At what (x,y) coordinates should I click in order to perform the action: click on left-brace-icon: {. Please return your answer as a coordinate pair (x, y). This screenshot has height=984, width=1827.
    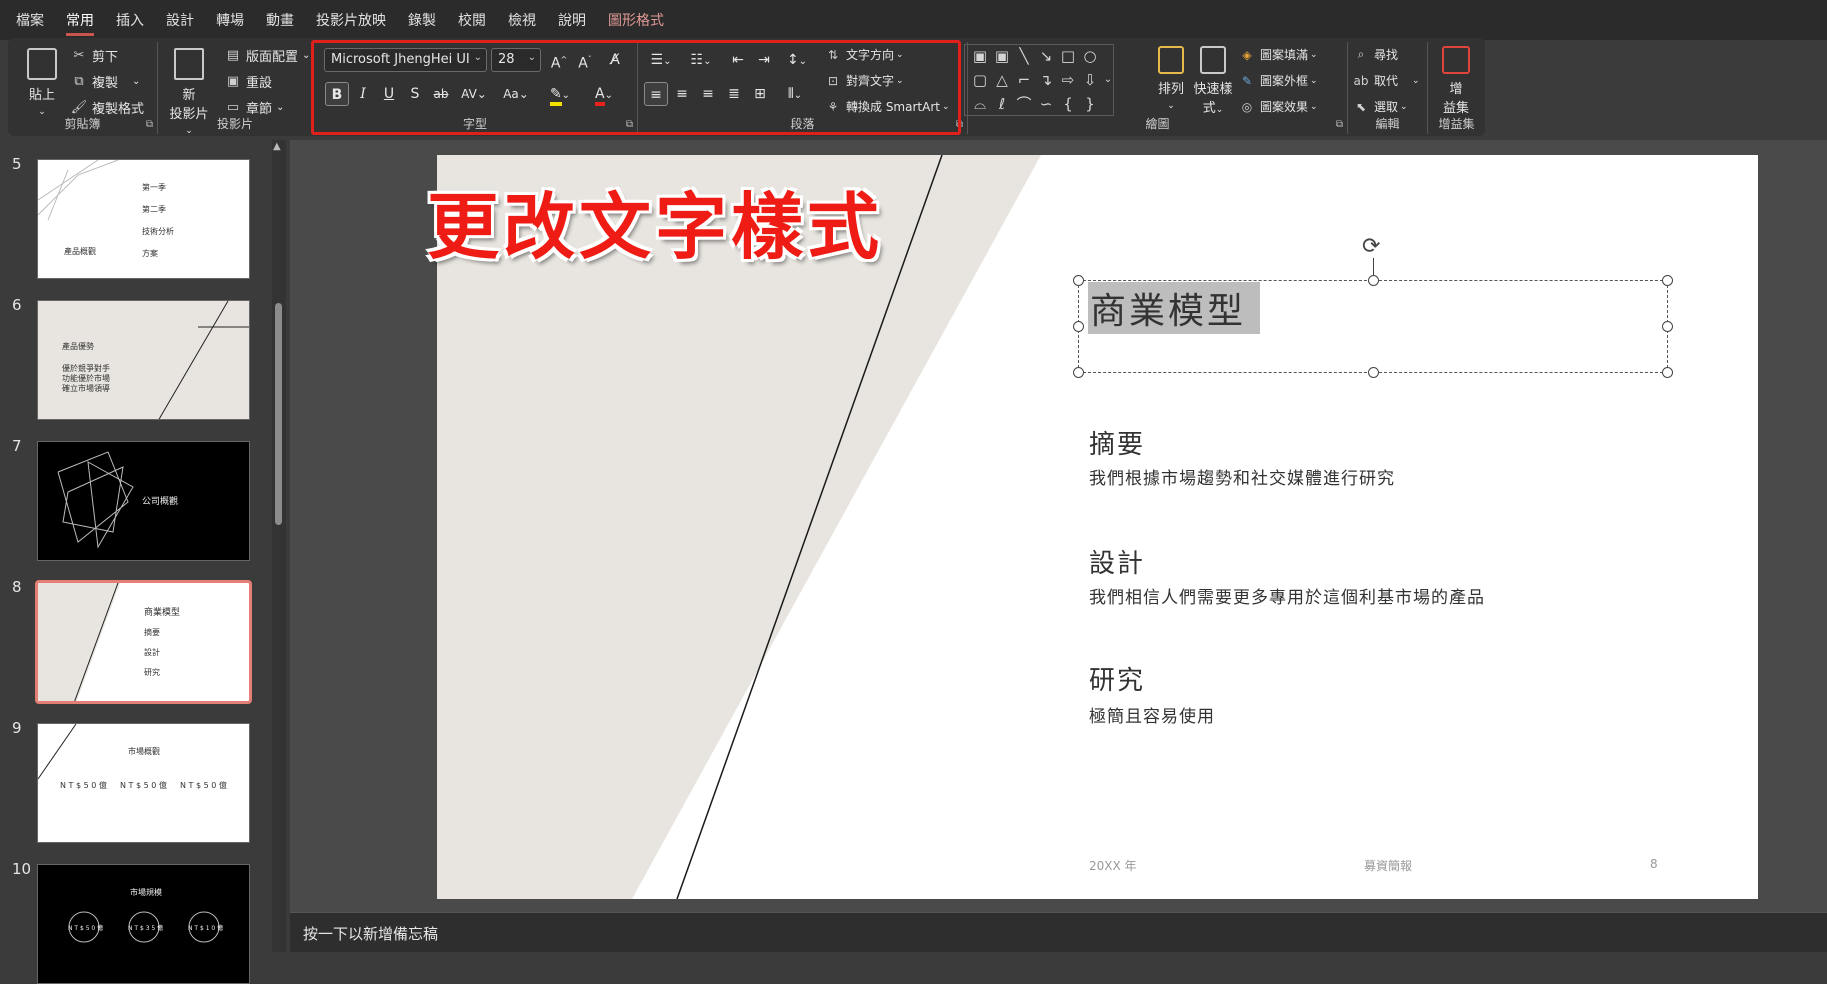
    Looking at the image, I should click on (1068, 104).